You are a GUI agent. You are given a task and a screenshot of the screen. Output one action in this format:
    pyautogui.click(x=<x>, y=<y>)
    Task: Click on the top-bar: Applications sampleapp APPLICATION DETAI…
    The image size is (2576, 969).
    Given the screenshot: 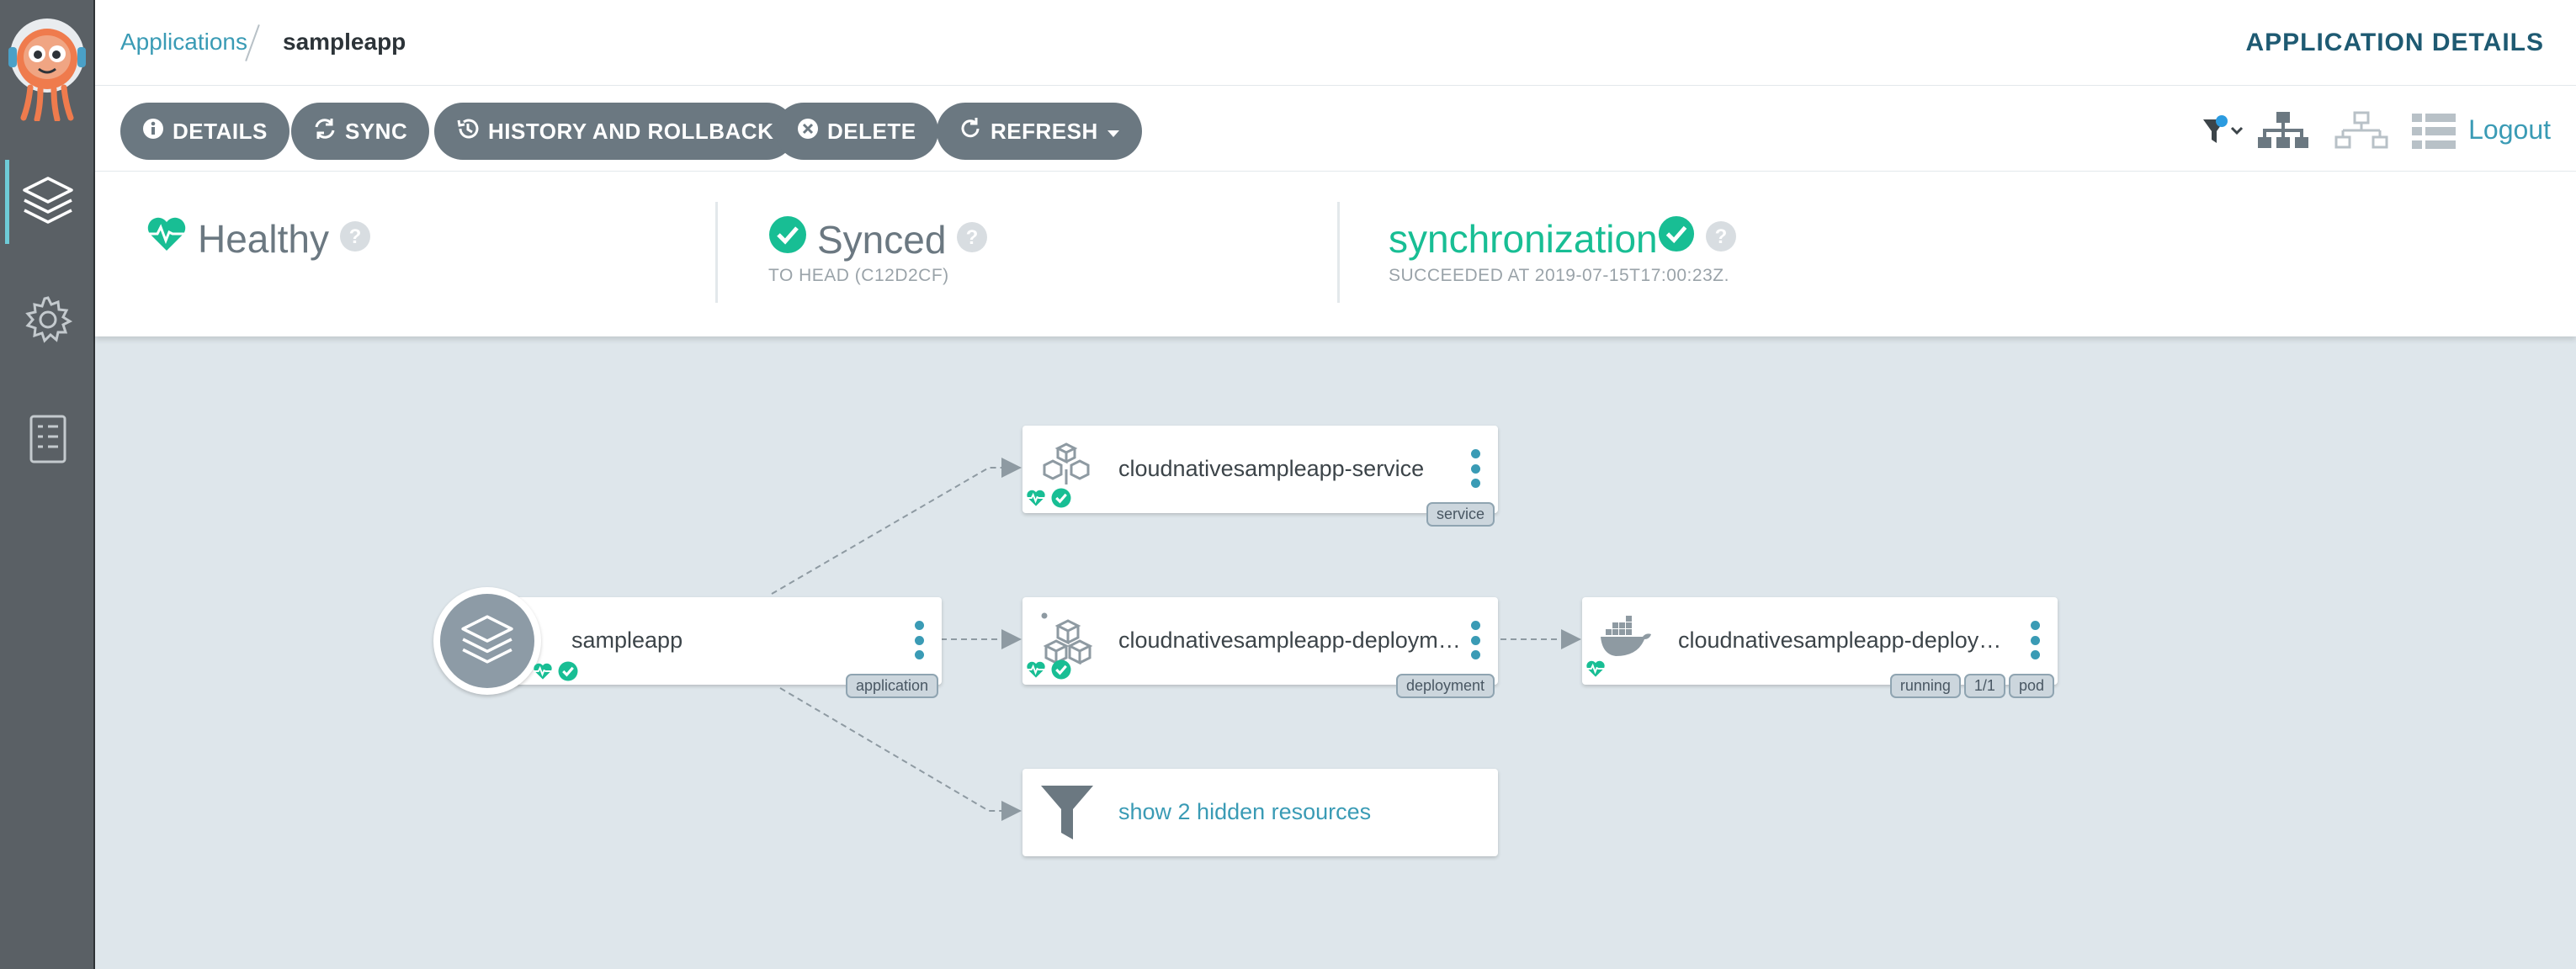 What is the action you would take?
    pyautogui.click(x=1335, y=43)
    